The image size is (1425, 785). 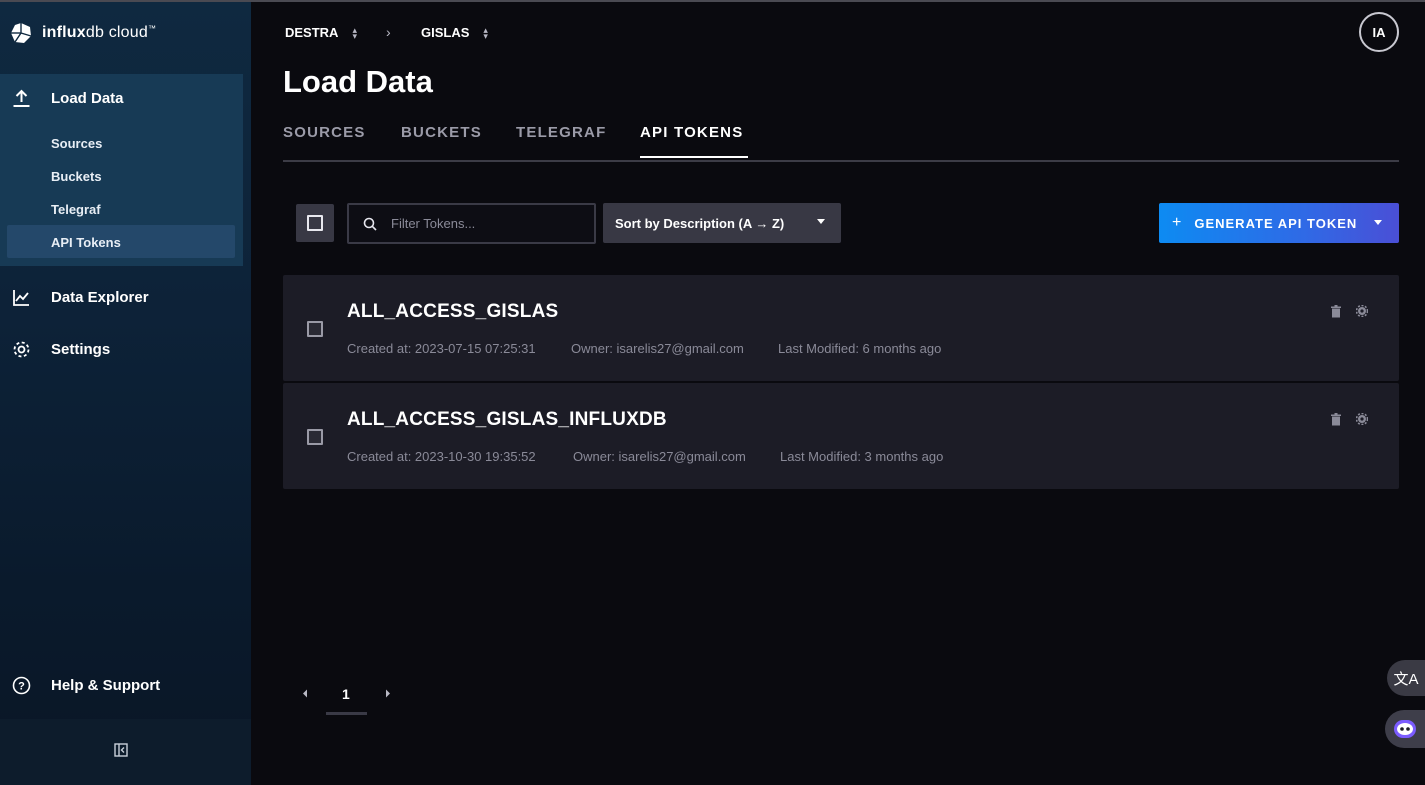 I want to click on filter-tokens-input, so click(x=486, y=223).